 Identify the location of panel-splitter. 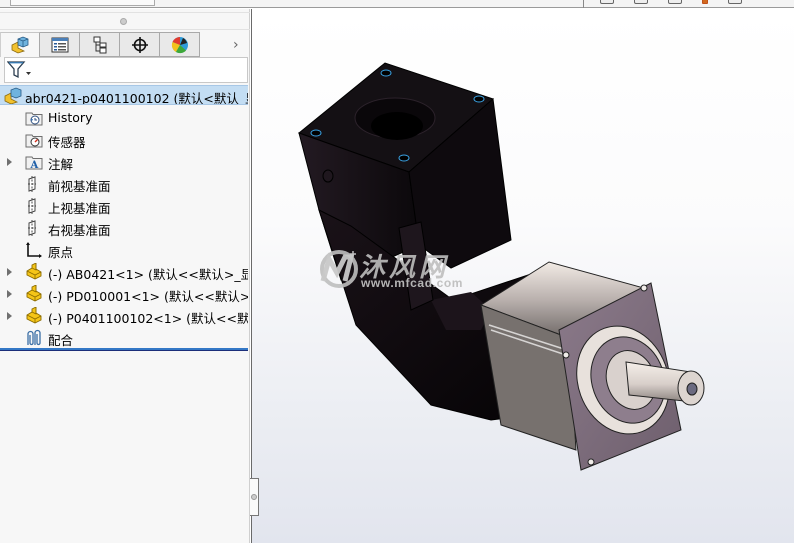
(125, 21).